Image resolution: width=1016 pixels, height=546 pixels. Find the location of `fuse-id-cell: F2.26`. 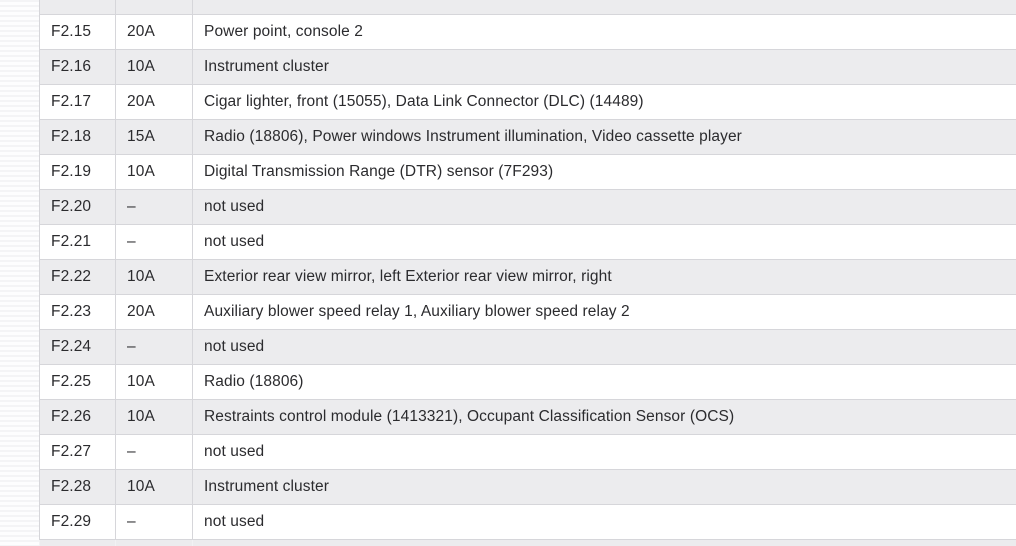

fuse-id-cell: F2.26 is located at coordinates (77, 417).